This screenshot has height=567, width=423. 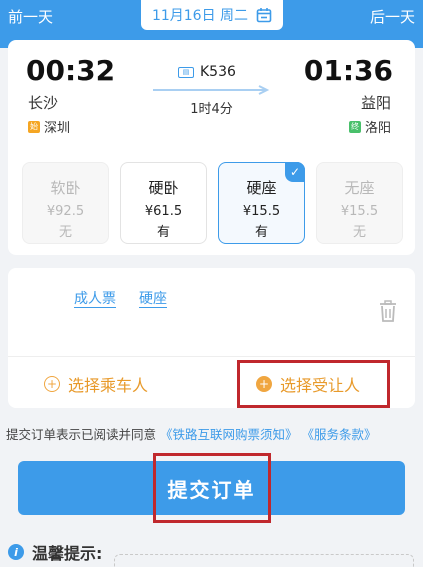 I want to click on origin-station: 始 深圳, so click(x=49, y=126).